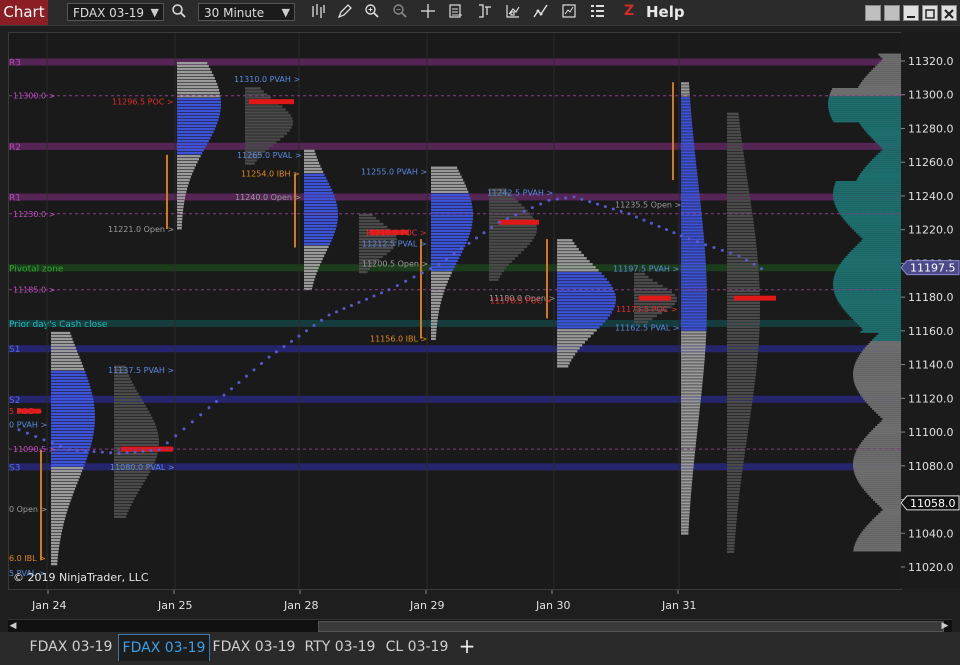 This screenshot has height=665, width=960. I want to click on instrument-selector: FDAX 03-19 ▼, so click(115, 12).